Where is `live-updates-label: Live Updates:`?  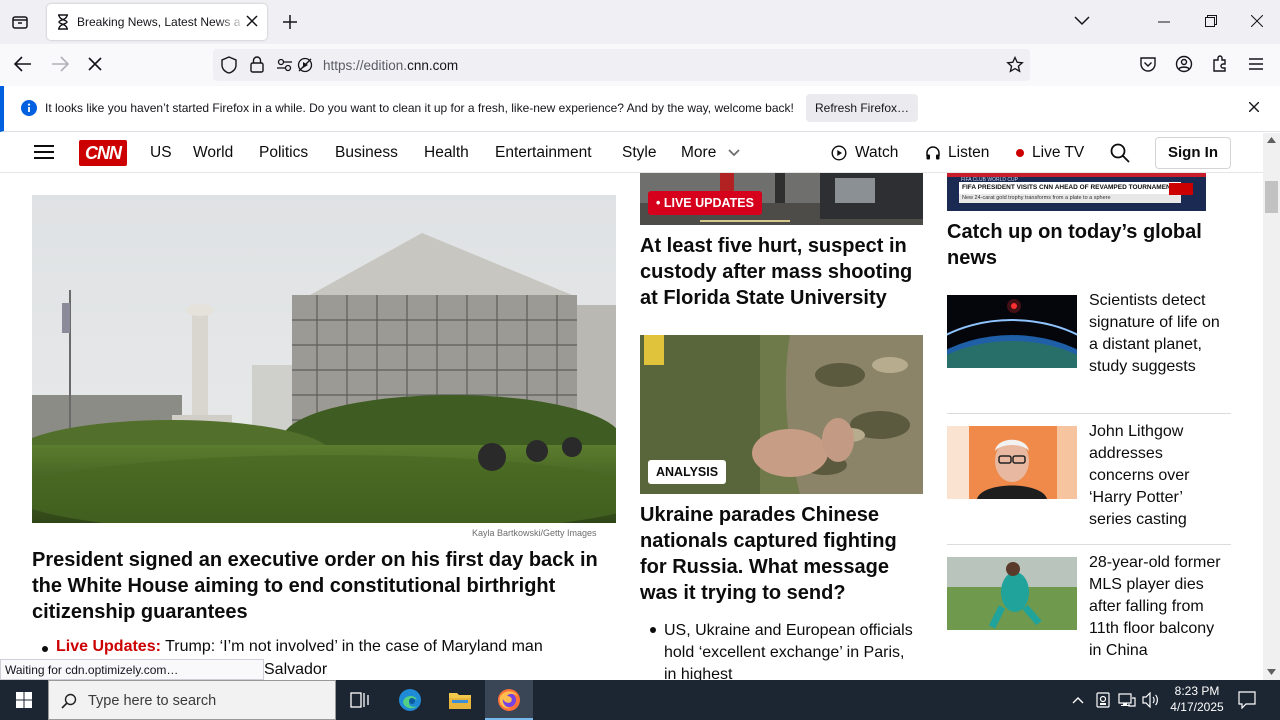 live-updates-label: Live Updates: is located at coordinates (108, 646).